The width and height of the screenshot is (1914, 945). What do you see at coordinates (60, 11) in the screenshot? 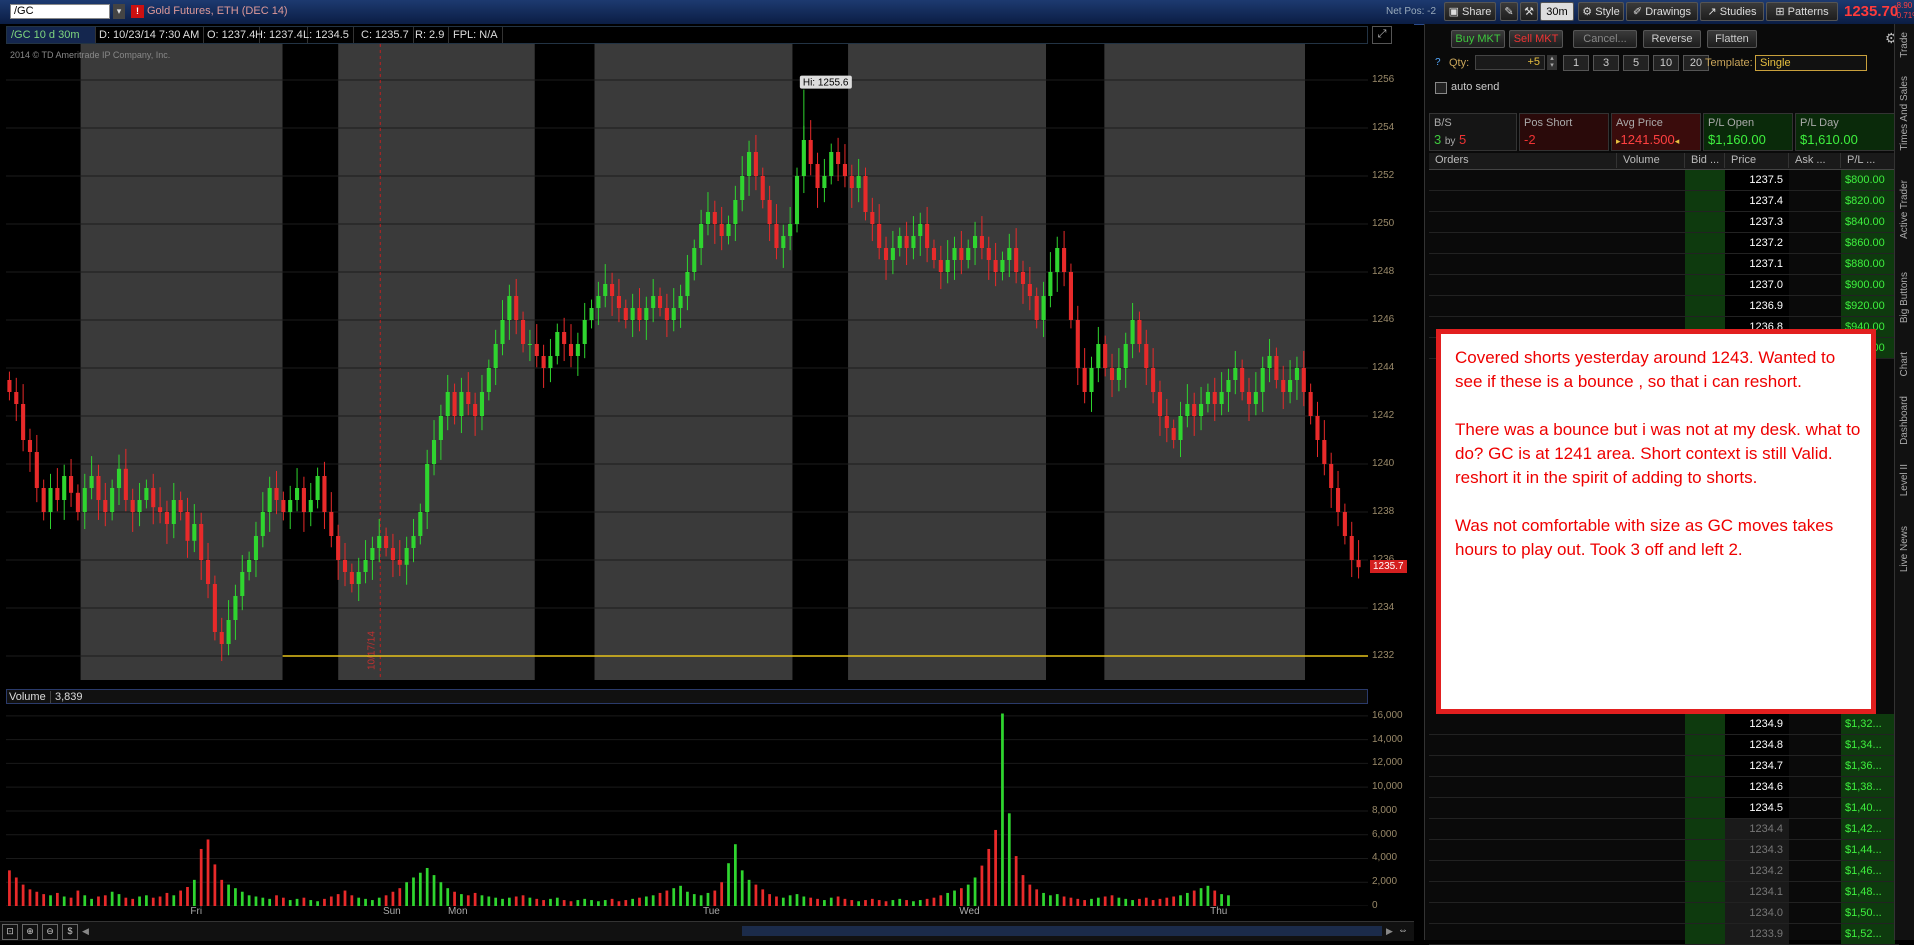
I see `symbol-input: /GC` at bounding box center [60, 11].